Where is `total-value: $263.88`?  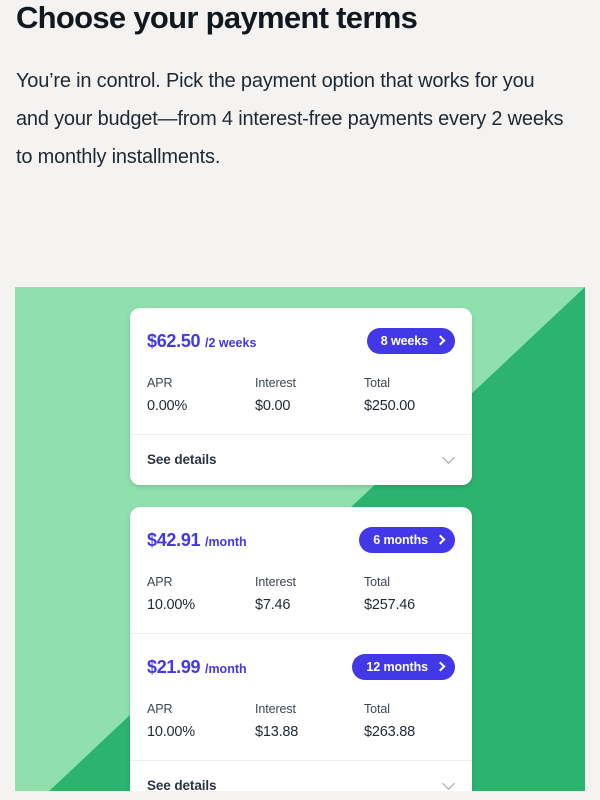
total-value: $263.88 is located at coordinates (390, 732).